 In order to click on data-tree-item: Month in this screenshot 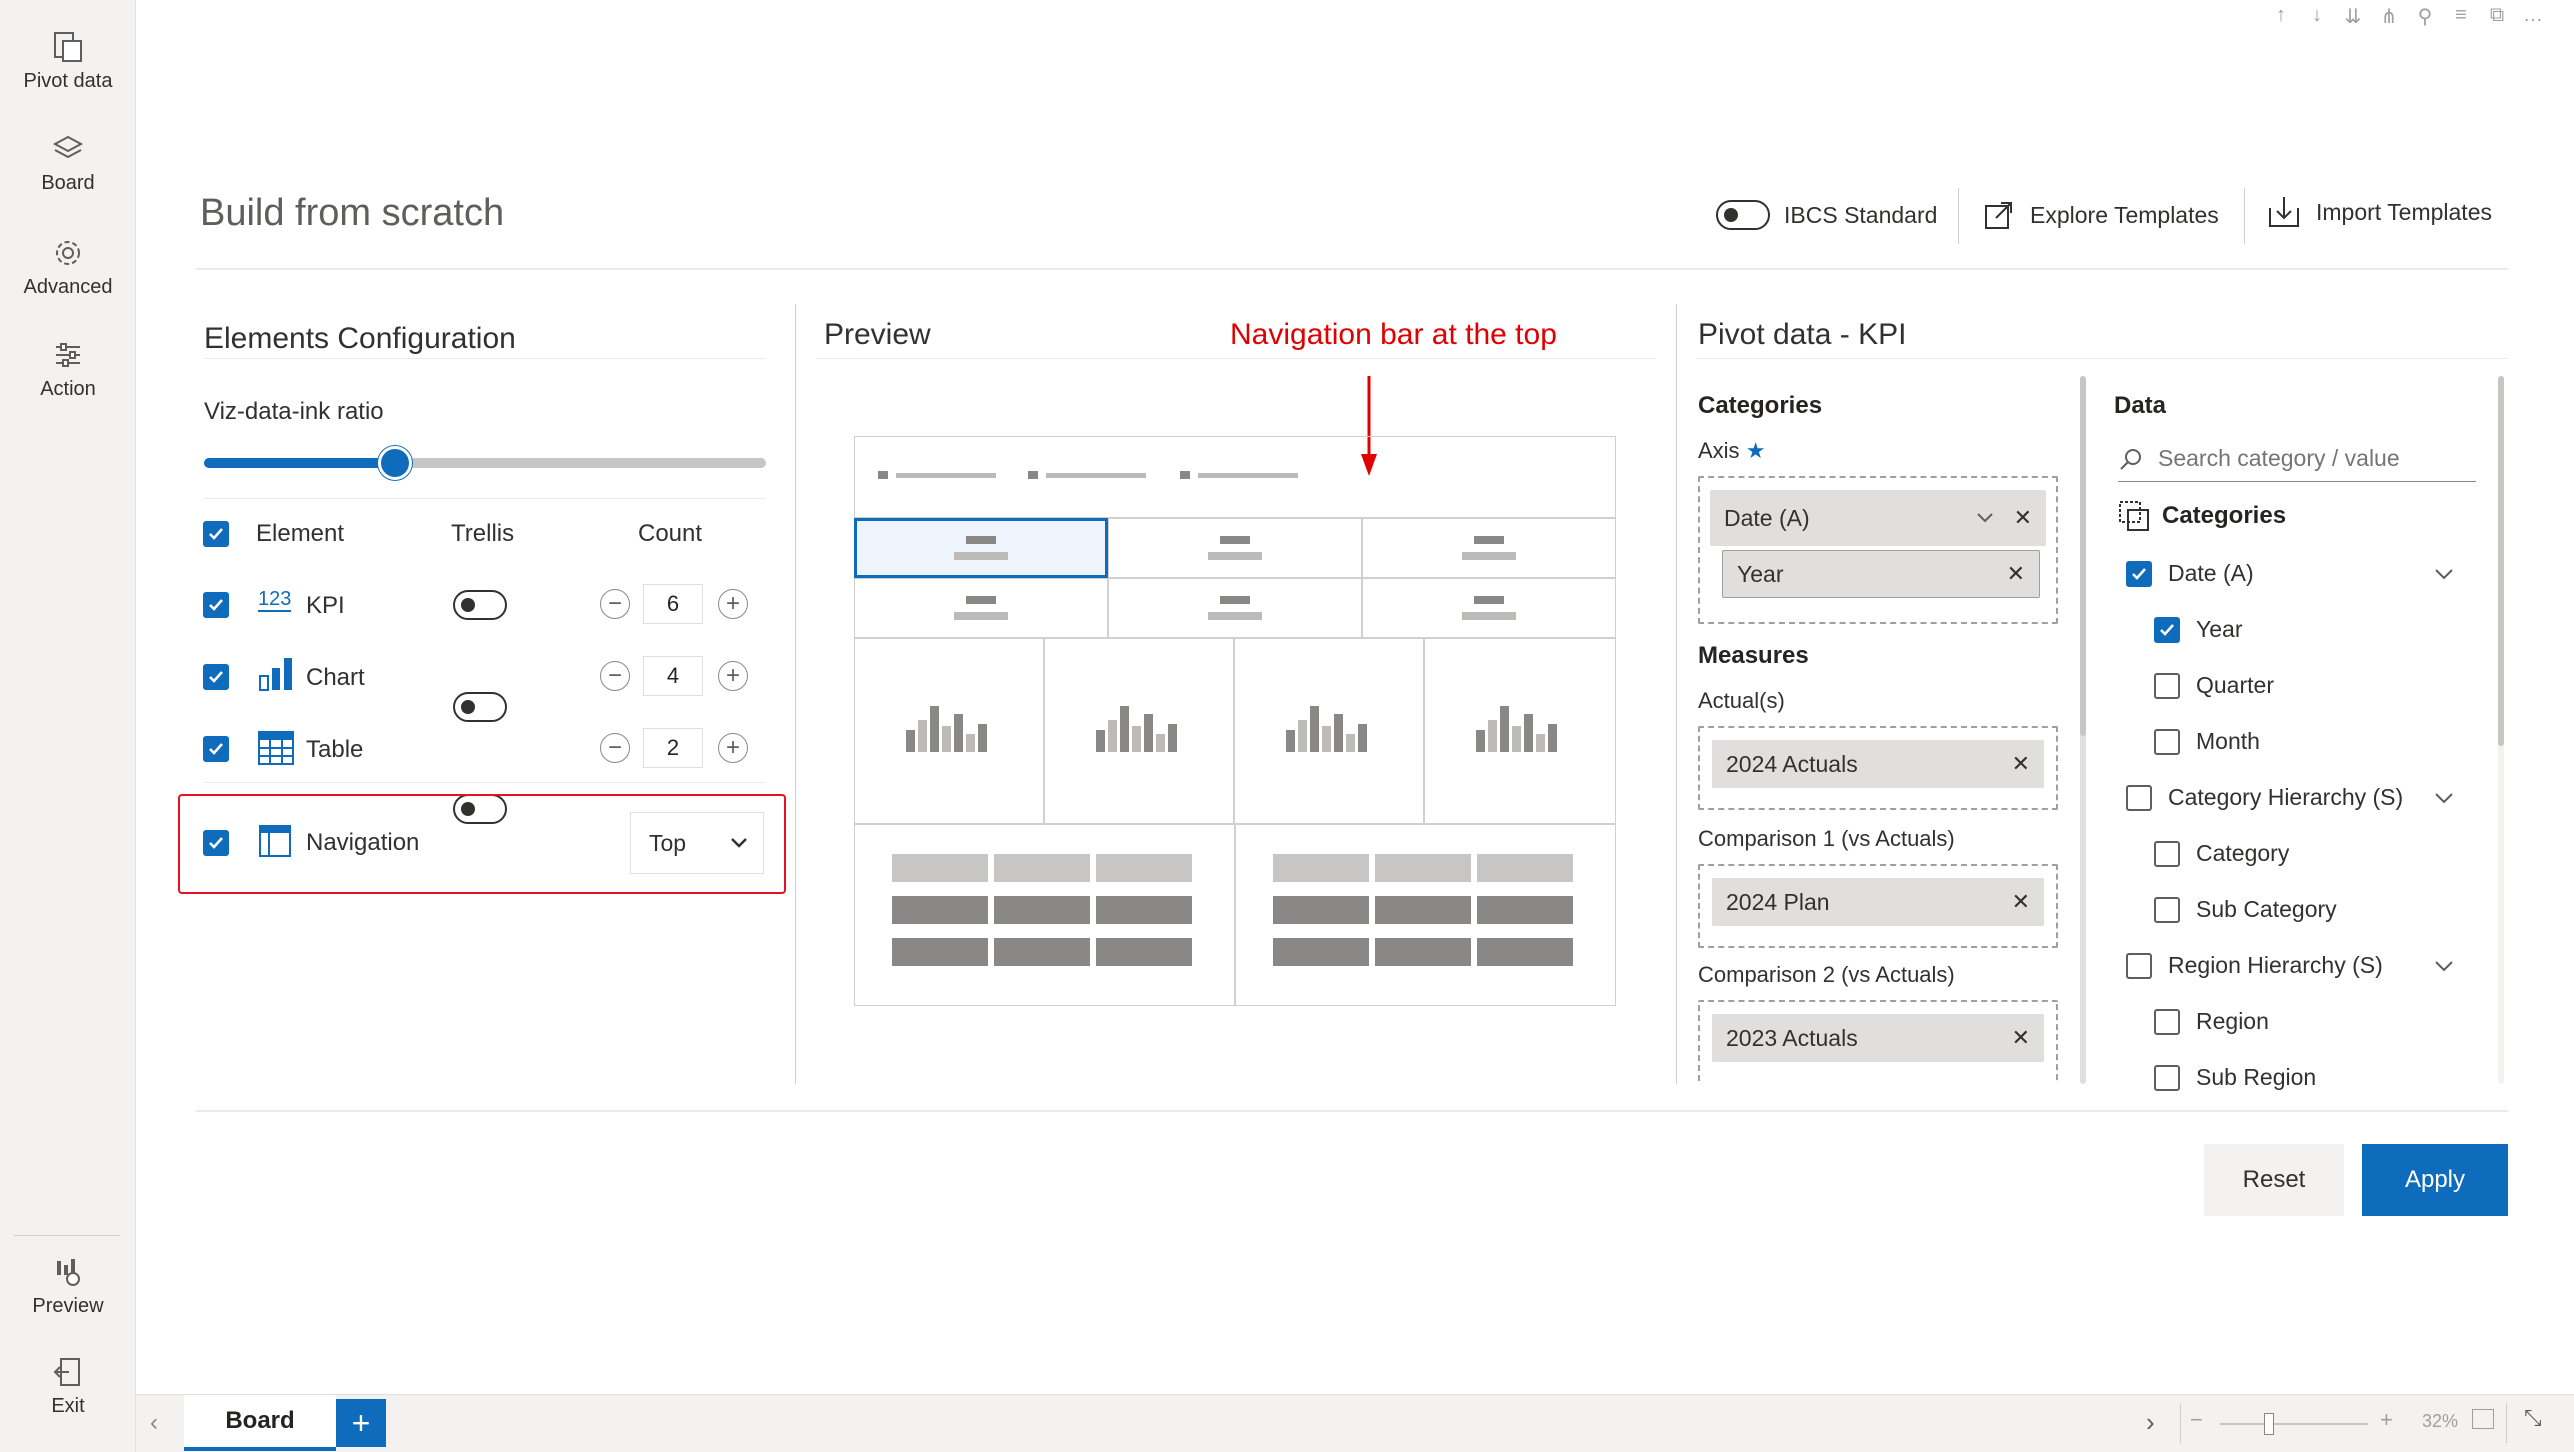, I will do `click(2207, 741)`.